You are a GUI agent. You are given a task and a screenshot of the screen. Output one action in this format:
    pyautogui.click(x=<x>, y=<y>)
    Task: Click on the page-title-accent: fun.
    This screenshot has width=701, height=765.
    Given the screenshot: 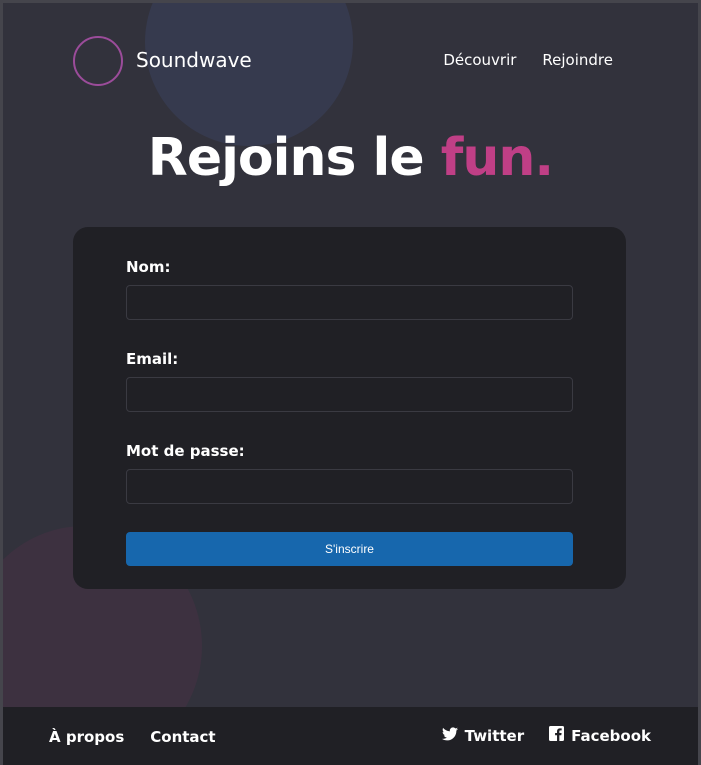 What is the action you would take?
    pyautogui.click(x=497, y=158)
    